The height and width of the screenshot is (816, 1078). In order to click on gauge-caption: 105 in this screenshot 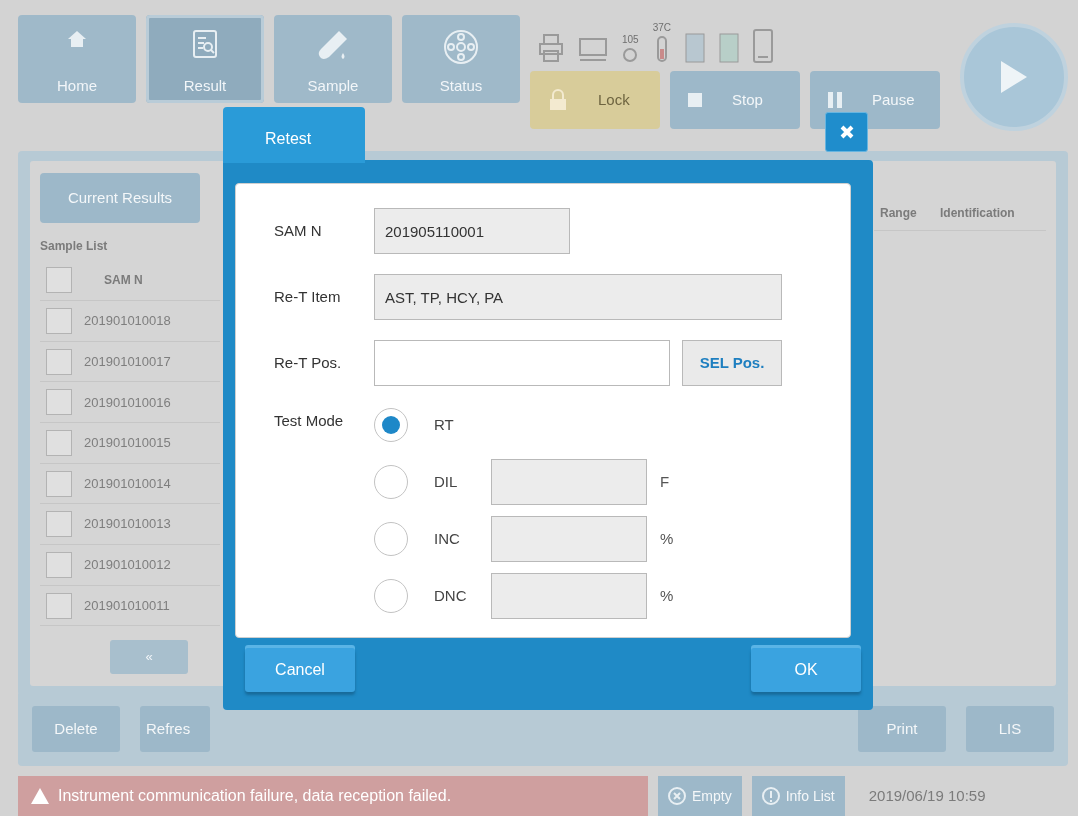, I will do `click(630, 40)`.